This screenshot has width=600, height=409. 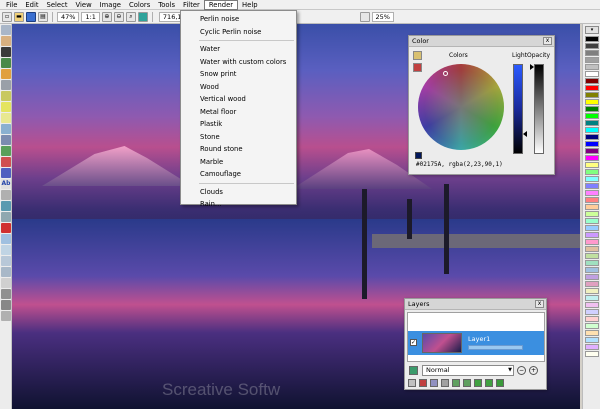 What do you see at coordinates (456, 383) in the screenshot?
I see `layer-up-icon` at bounding box center [456, 383].